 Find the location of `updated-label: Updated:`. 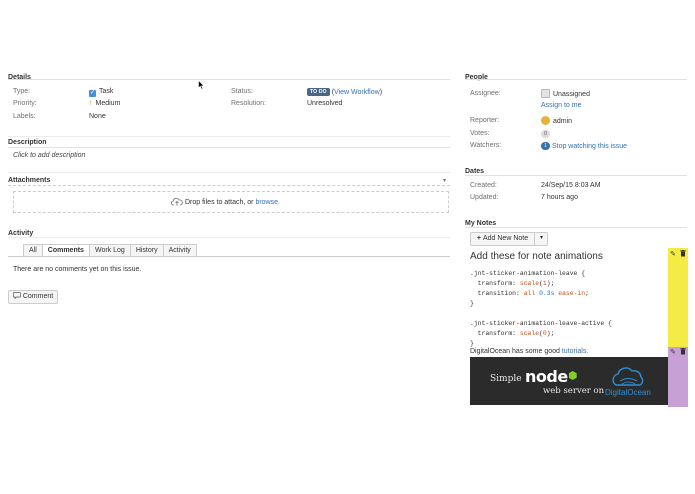

updated-label: Updated: is located at coordinates (484, 197).